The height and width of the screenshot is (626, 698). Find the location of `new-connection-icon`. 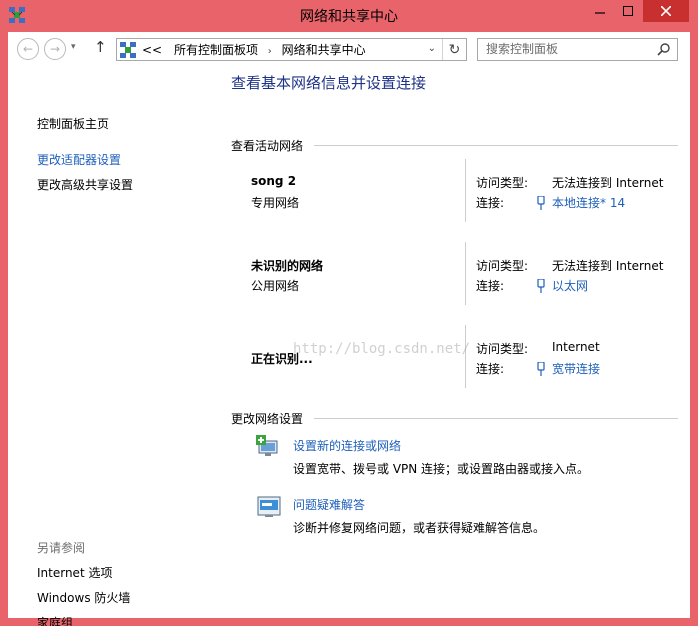

new-connection-icon is located at coordinates (269, 447).